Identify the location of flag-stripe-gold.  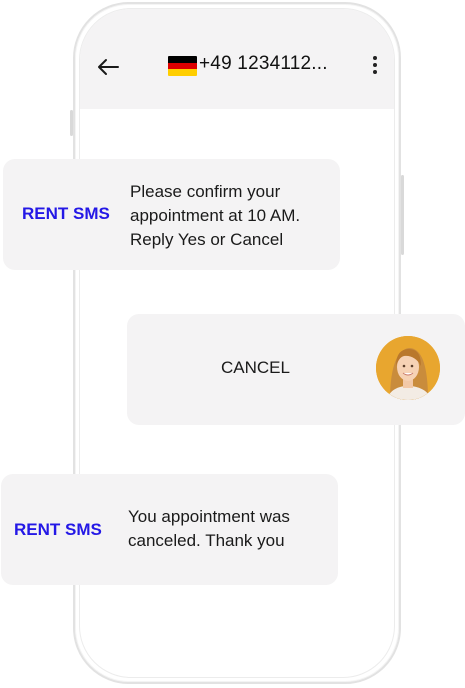
(182, 72).